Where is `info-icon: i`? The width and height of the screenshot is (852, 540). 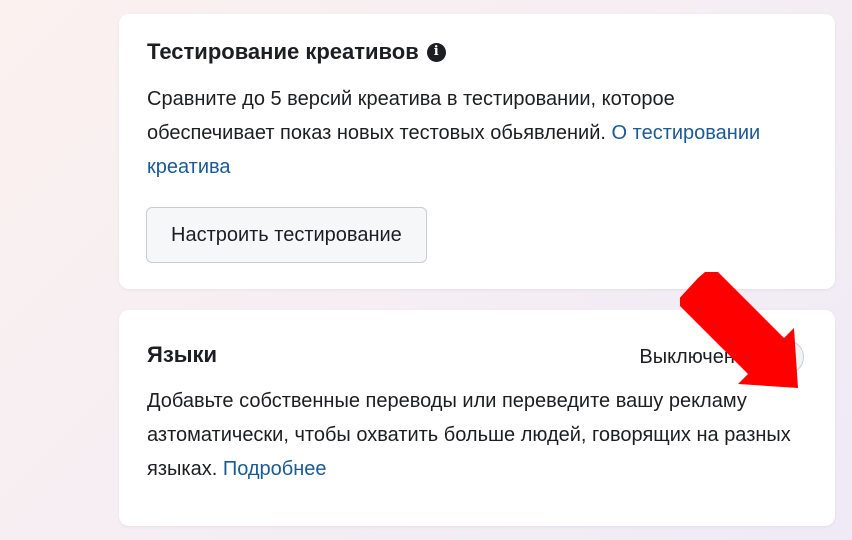 info-icon: i is located at coordinates (436, 52).